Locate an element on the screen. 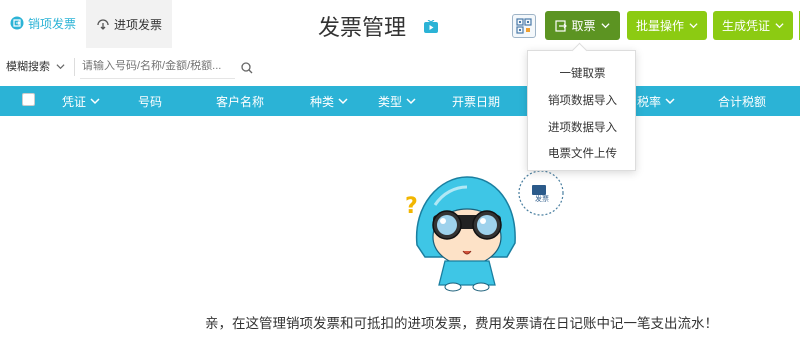 This screenshot has height=362, width=800. tab-bar: 销项发票 进项发票 is located at coordinates (86, 24).